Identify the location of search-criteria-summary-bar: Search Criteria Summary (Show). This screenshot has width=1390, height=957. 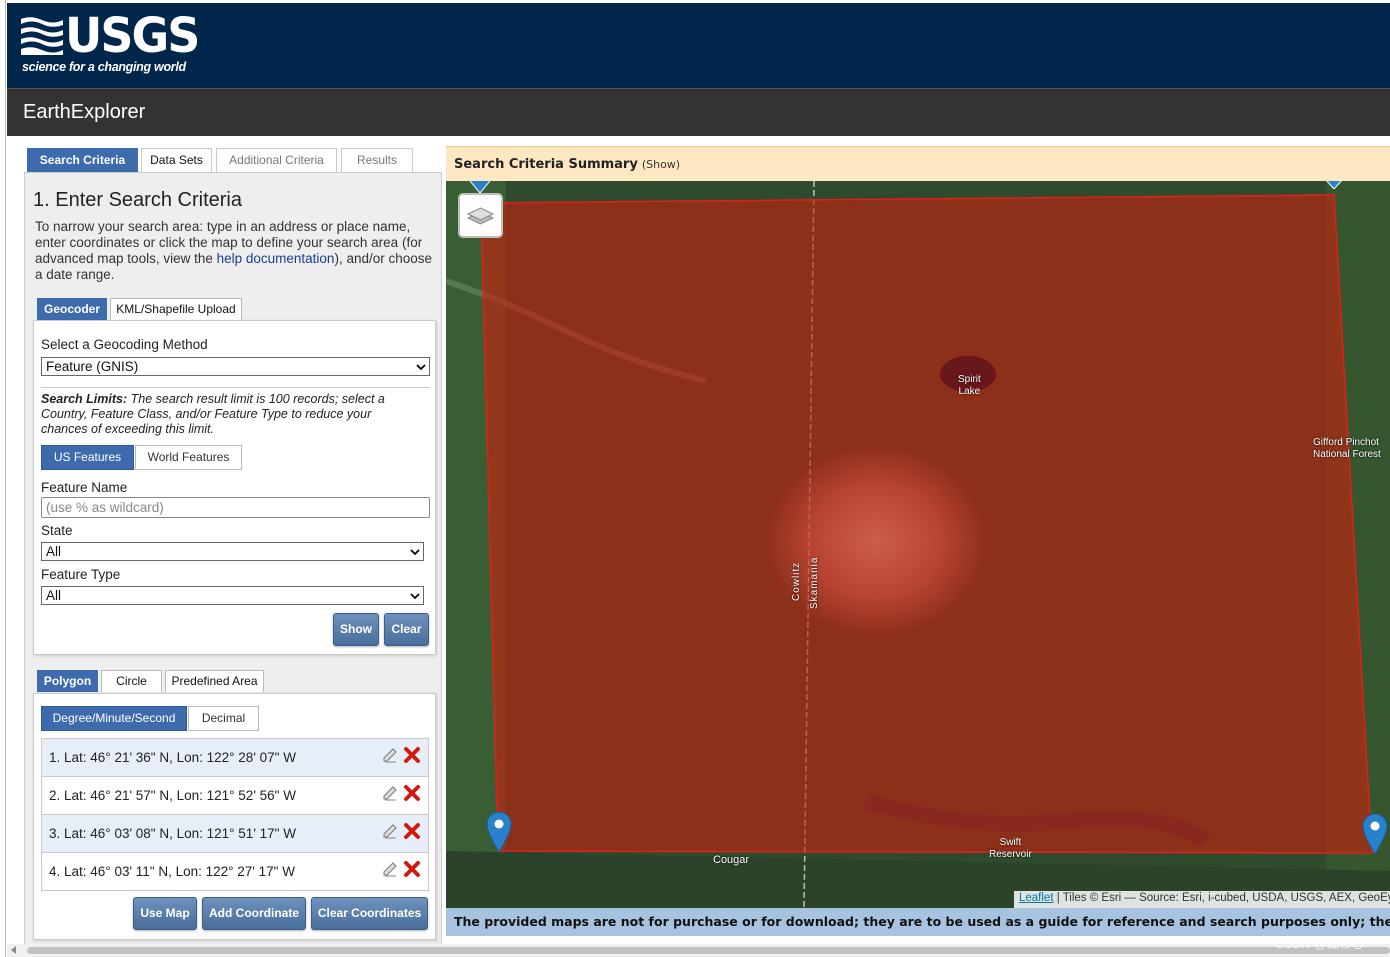
(918, 163).